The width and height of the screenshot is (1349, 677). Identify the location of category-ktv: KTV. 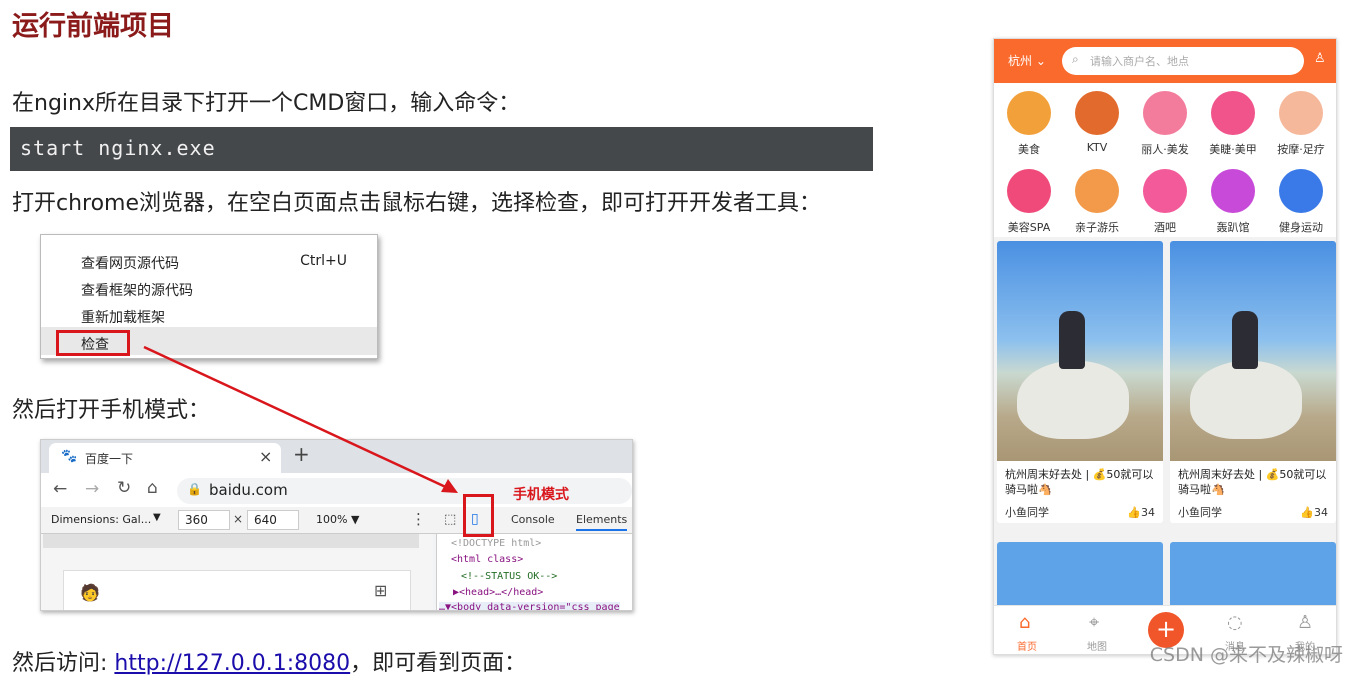
(1097, 122).